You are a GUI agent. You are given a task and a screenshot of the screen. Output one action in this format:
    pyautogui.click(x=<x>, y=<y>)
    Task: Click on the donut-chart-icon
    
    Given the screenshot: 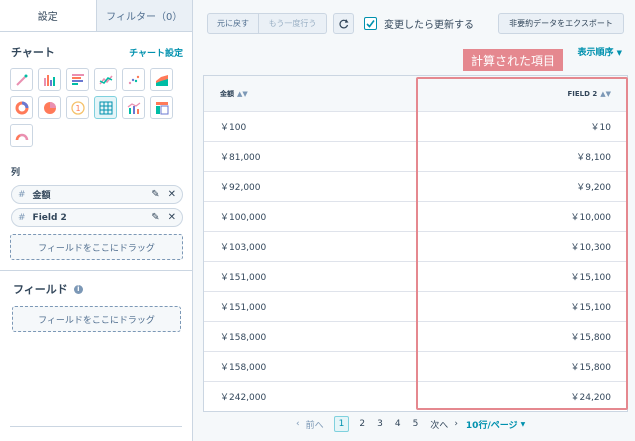 What is the action you would take?
    pyautogui.click(x=21, y=107)
    